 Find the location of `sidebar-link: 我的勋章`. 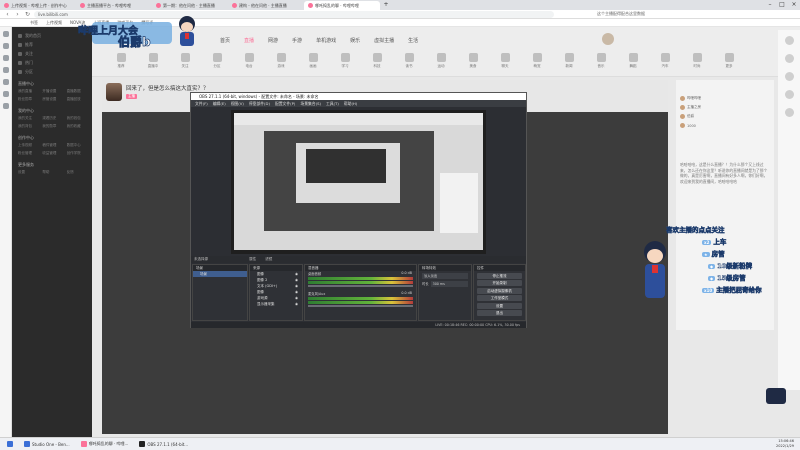

sidebar-link: 我的勋章 is located at coordinates (53, 127).